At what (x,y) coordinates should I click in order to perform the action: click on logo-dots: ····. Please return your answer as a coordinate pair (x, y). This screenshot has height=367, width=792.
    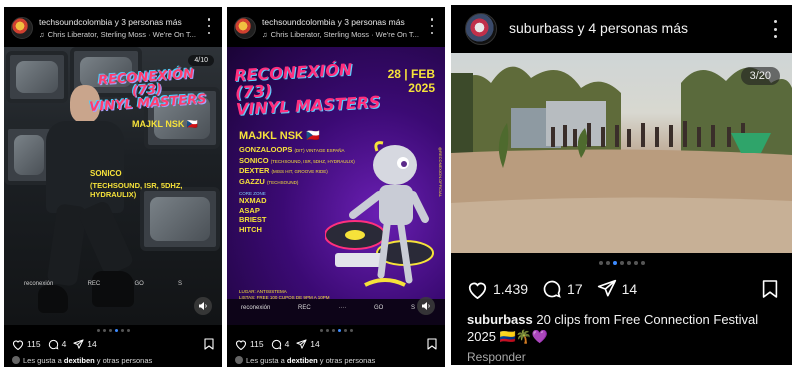
    Looking at the image, I should click on (342, 308).